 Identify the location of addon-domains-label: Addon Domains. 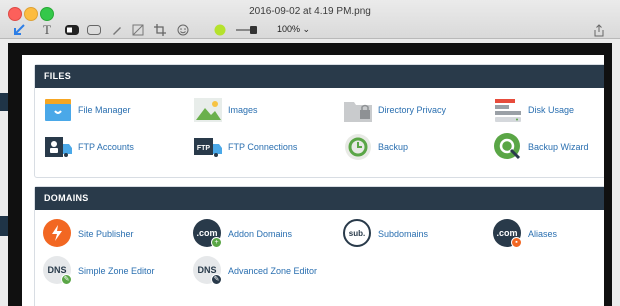
(260, 234).